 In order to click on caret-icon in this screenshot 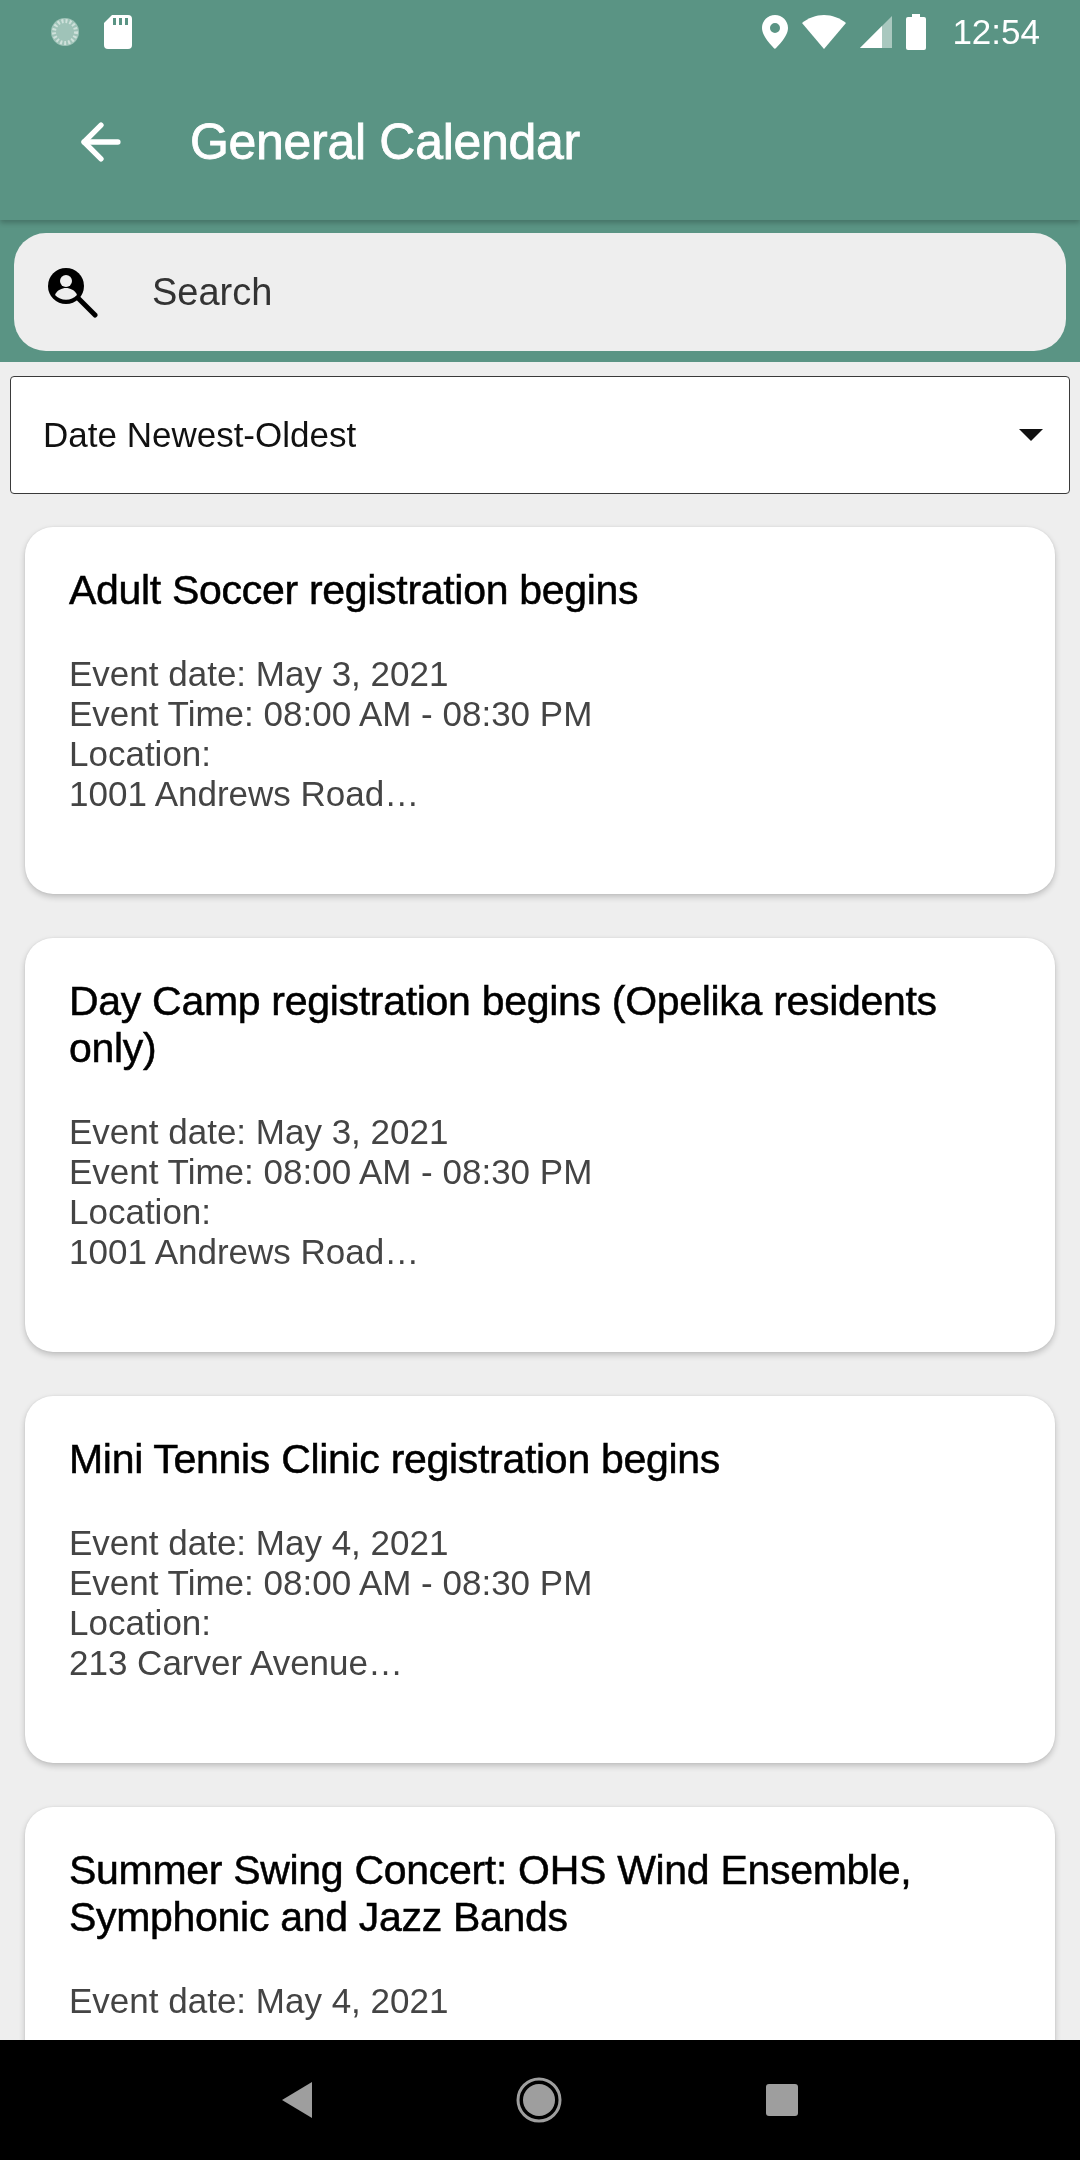, I will do `click(1031, 435)`.